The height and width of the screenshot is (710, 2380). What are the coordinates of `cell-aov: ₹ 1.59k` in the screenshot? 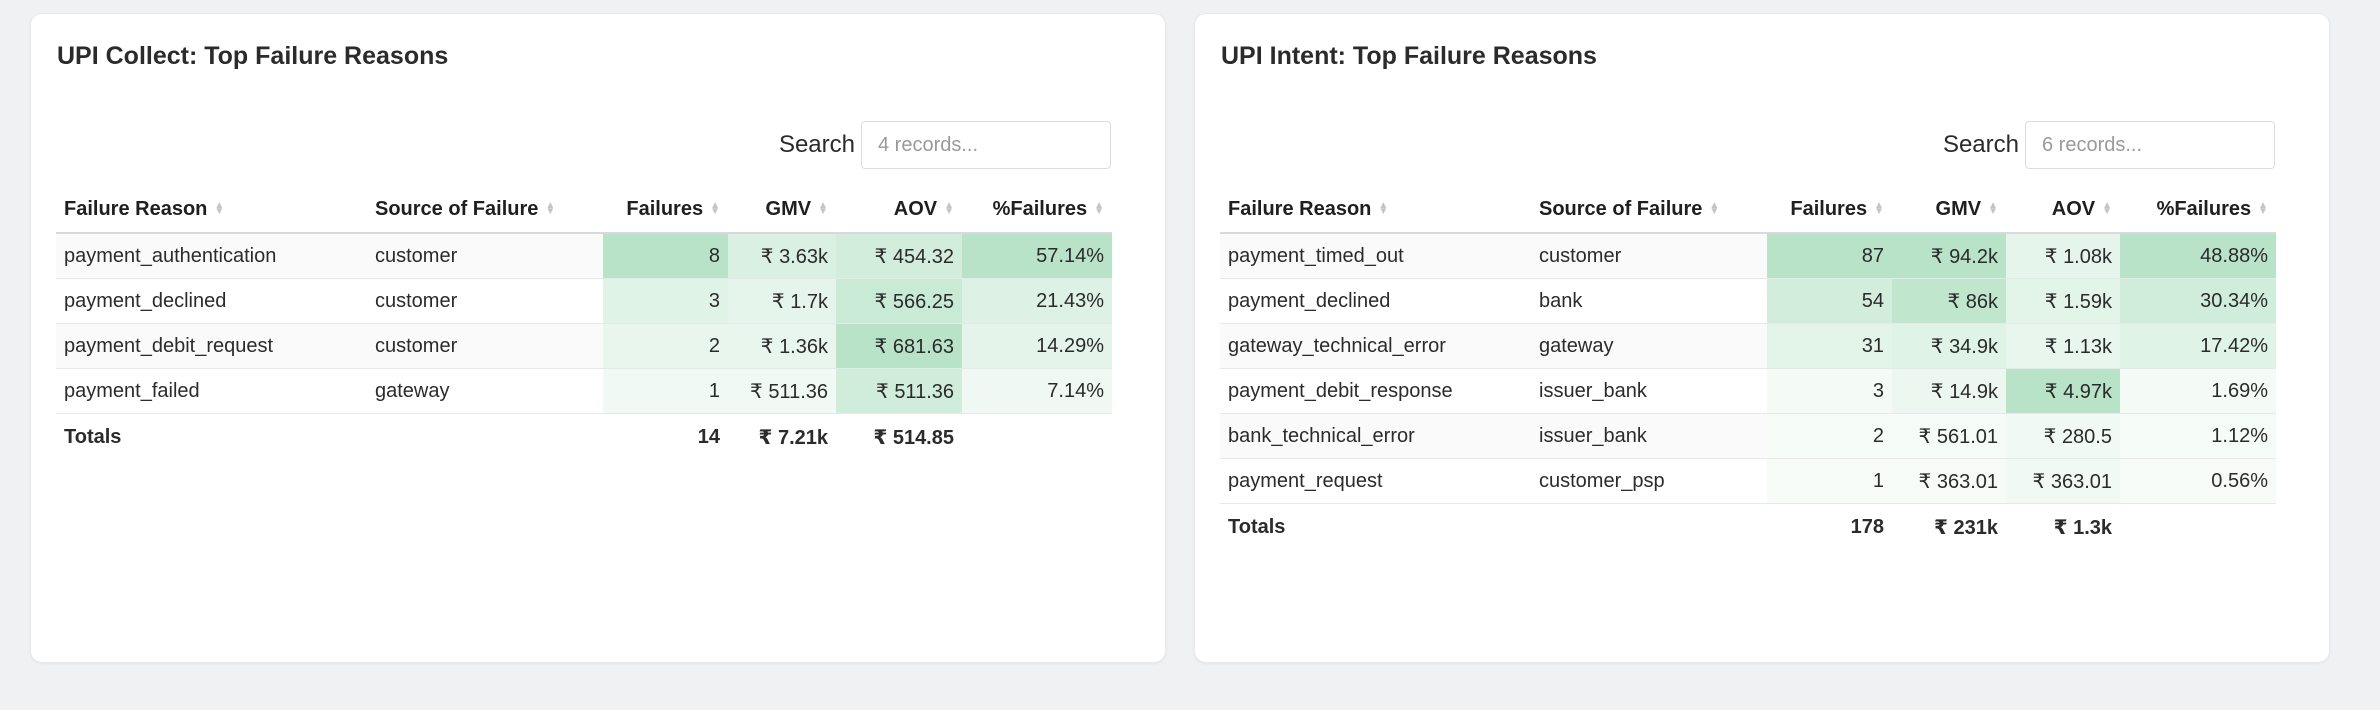 It's located at (2063, 301).